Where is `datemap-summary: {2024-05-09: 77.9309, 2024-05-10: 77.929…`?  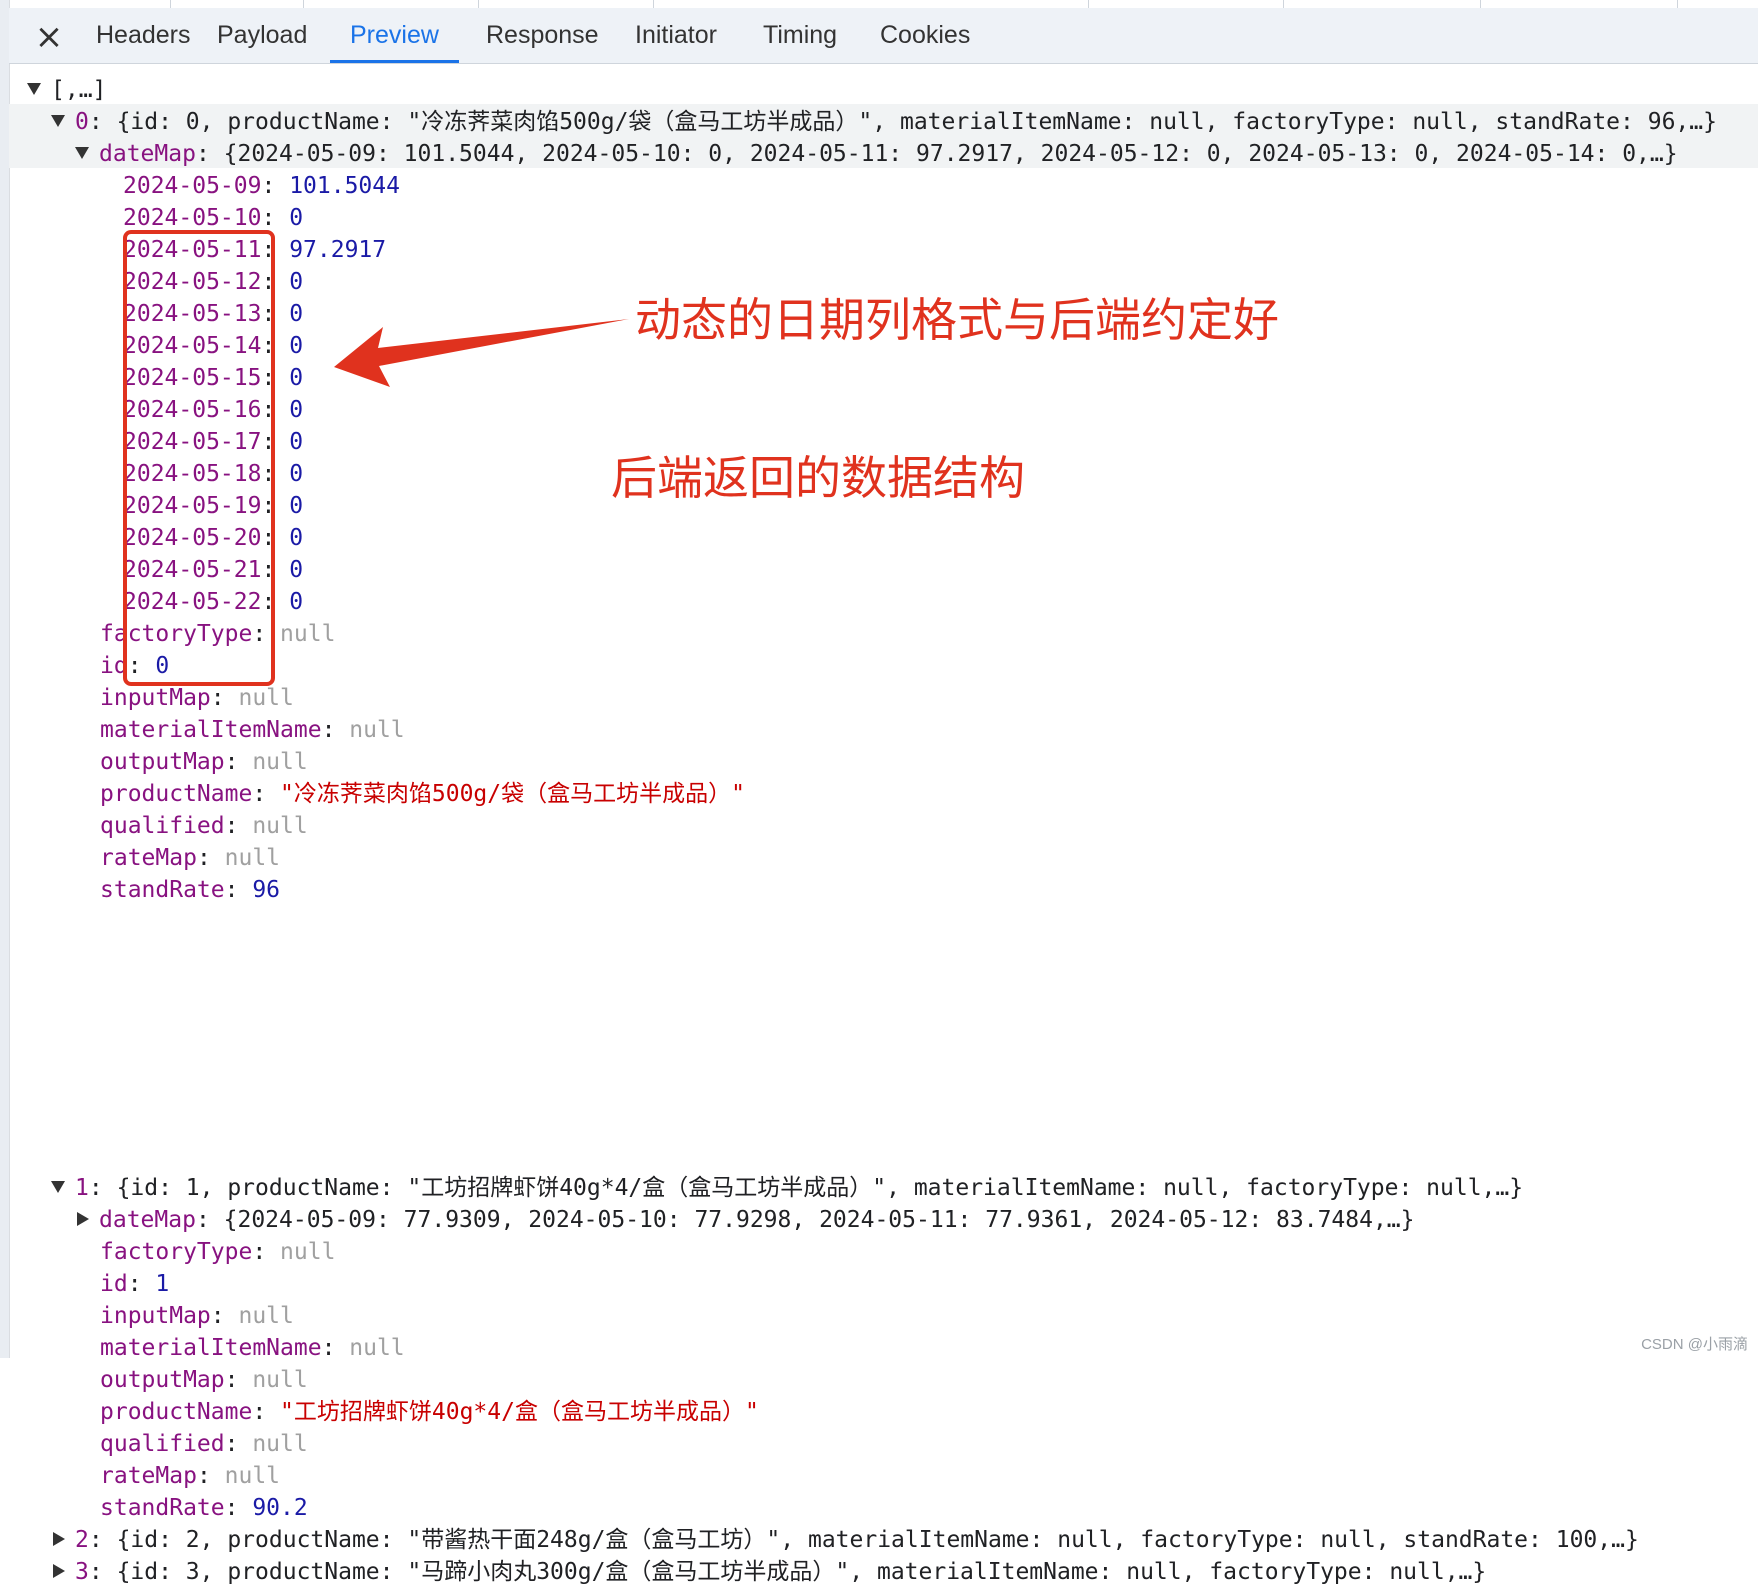 datemap-summary: {2024-05-09: 77.9309, 2024-05-10: 77.929… is located at coordinates (819, 1220).